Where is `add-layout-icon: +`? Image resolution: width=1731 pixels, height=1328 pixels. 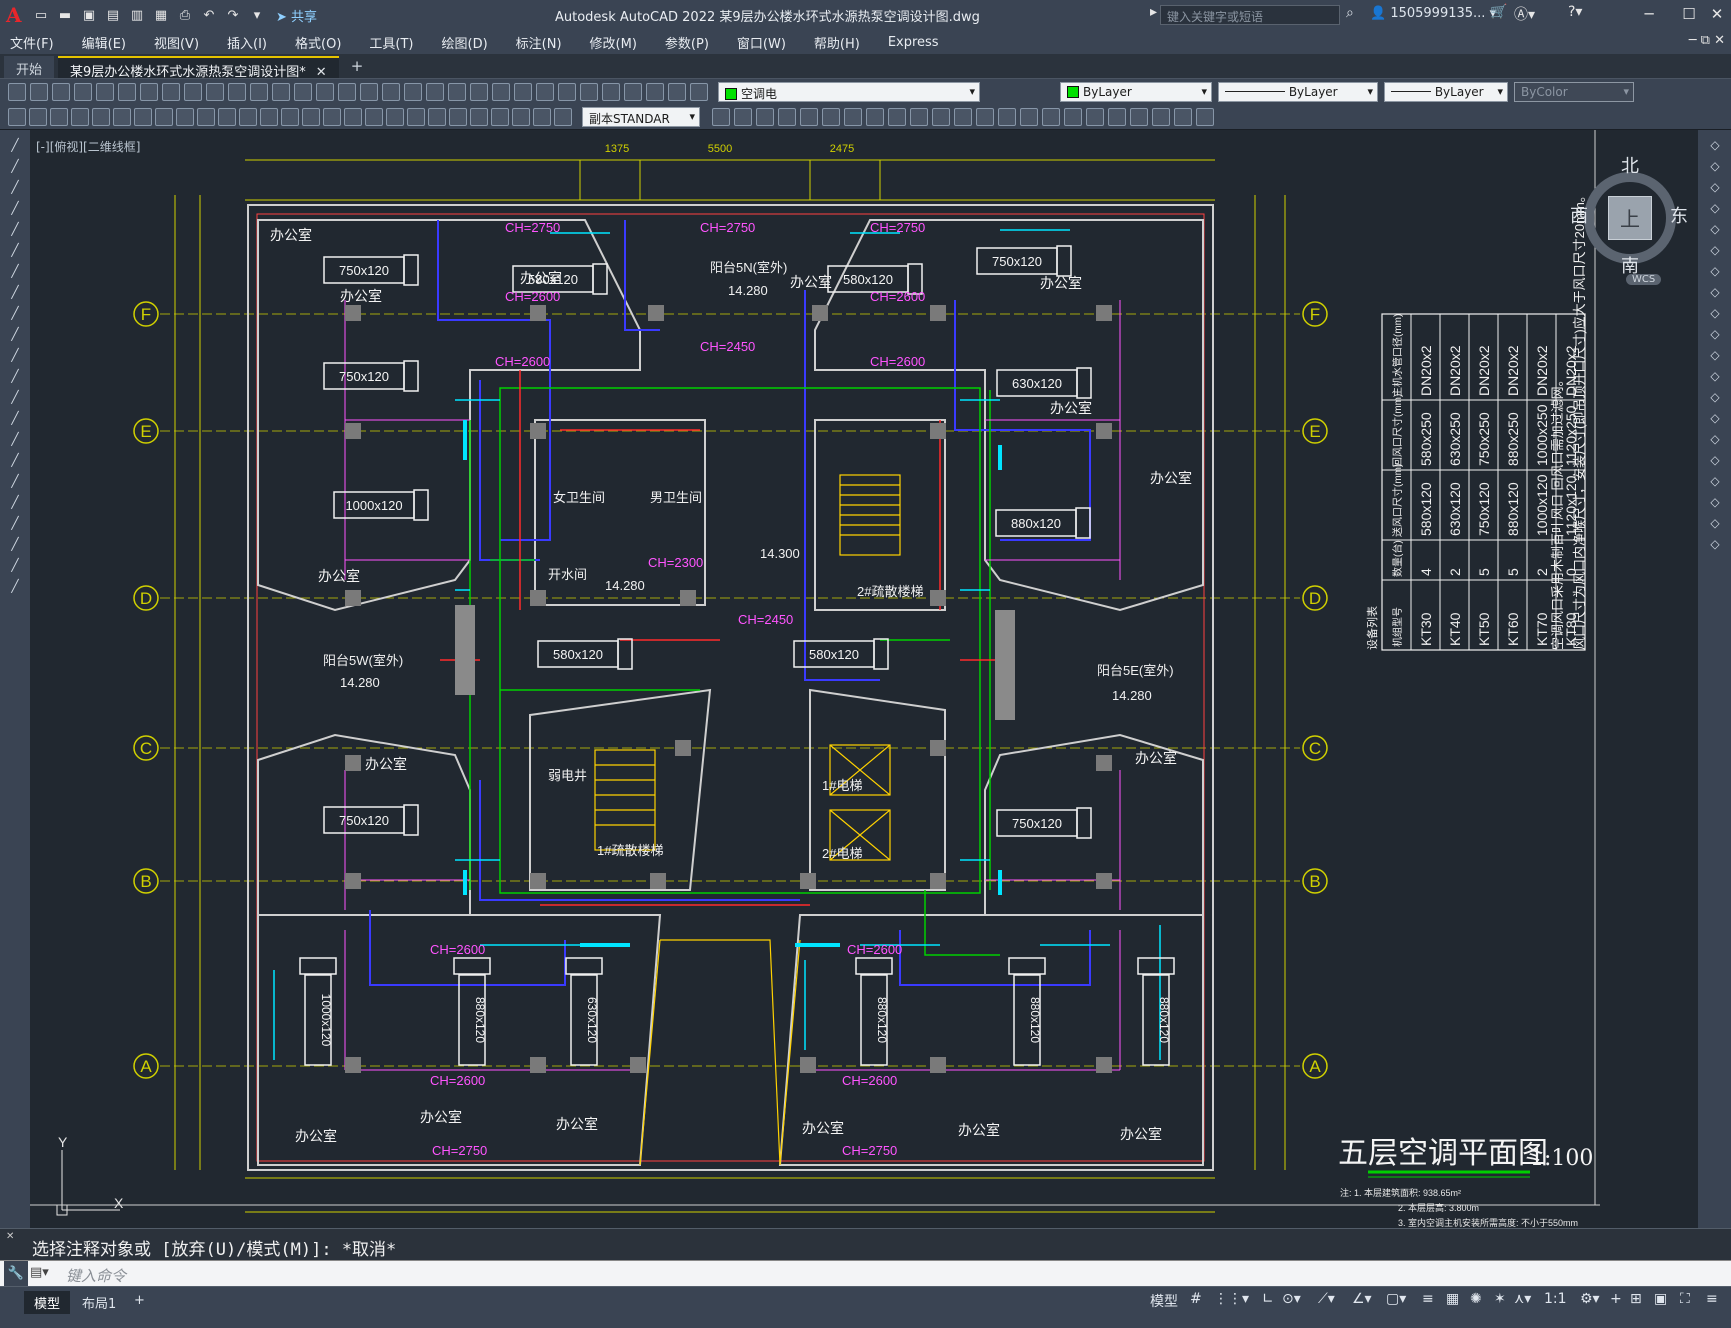 add-layout-icon: + is located at coordinates (139, 1300).